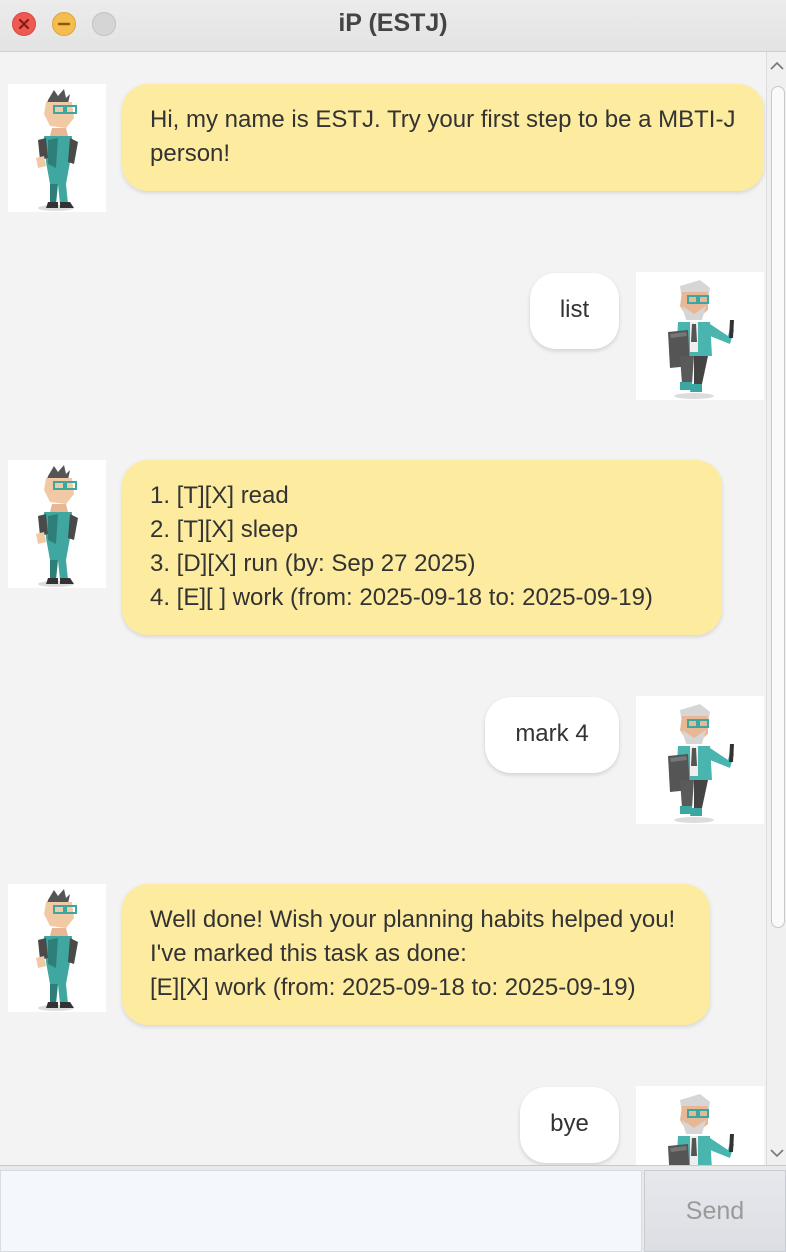 The width and height of the screenshot is (786, 1252). I want to click on vertical-scrollbar, so click(776, 608).